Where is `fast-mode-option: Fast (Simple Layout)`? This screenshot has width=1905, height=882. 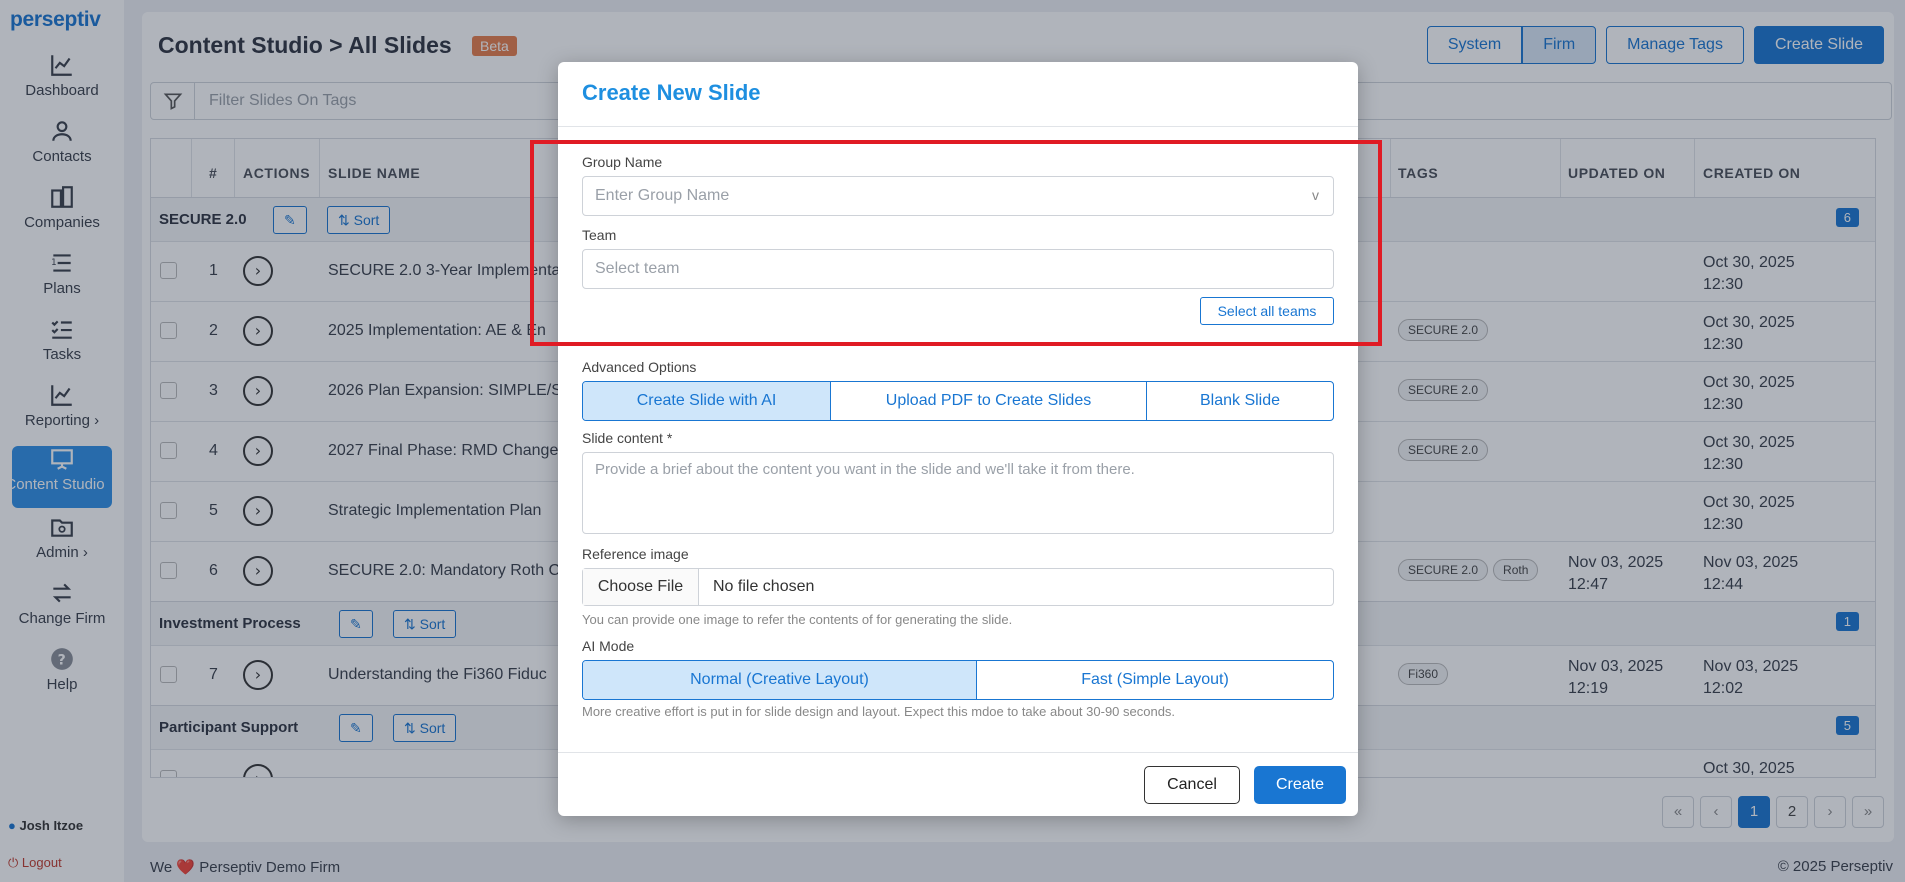 fast-mode-option: Fast (Simple Layout) is located at coordinates (1155, 680).